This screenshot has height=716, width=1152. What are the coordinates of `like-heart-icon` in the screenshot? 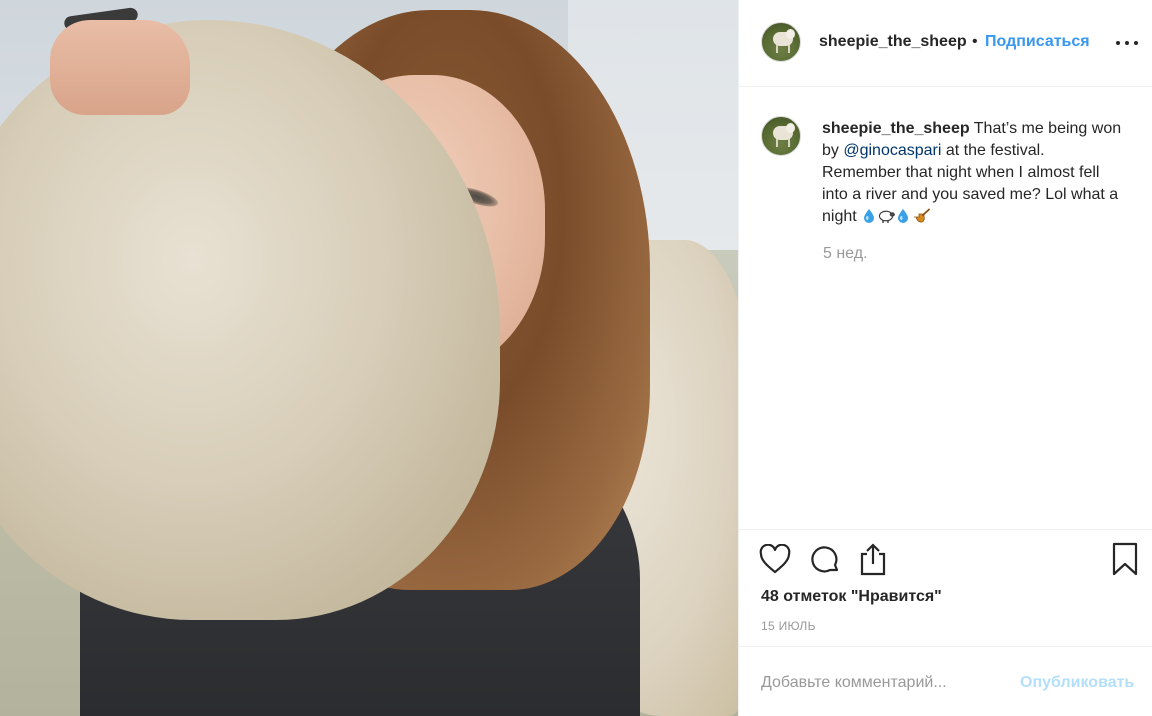 It's located at (776, 559).